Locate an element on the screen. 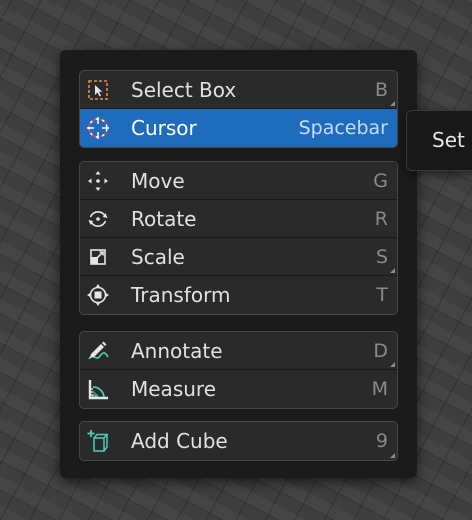  menu-group-annotate: Annotate D Measure M is located at coordinates (238, 370).